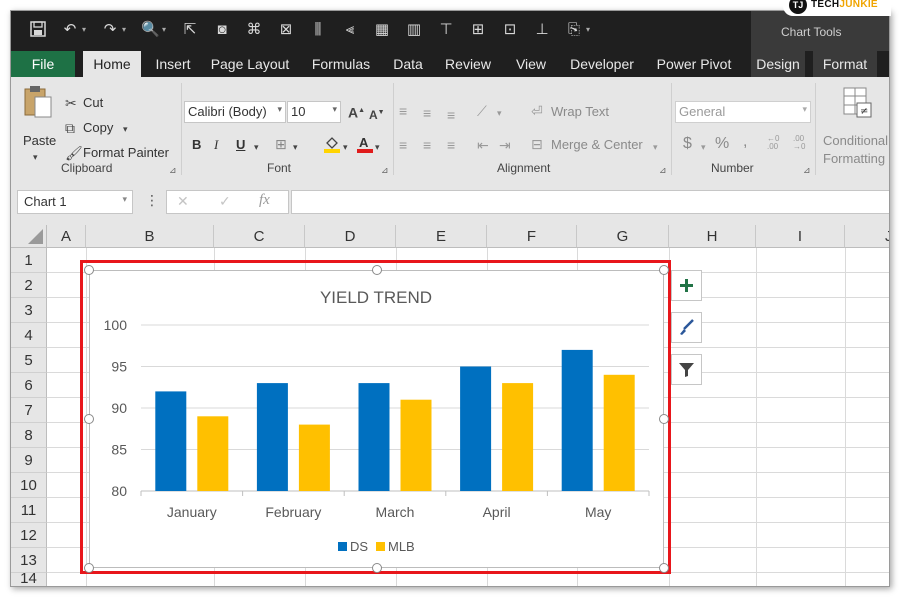 The width and height of the screenshot is (899, 597). I want to click on bar-ds-february, so click(272, 437).